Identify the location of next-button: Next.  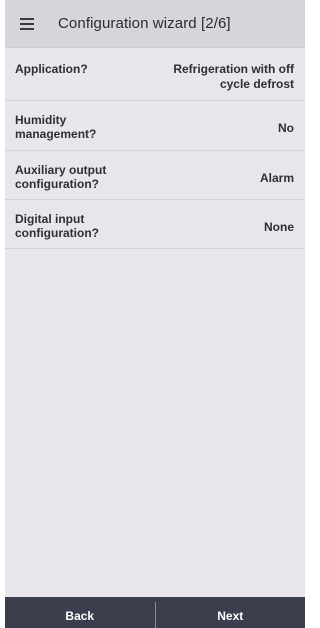
(231, 612).